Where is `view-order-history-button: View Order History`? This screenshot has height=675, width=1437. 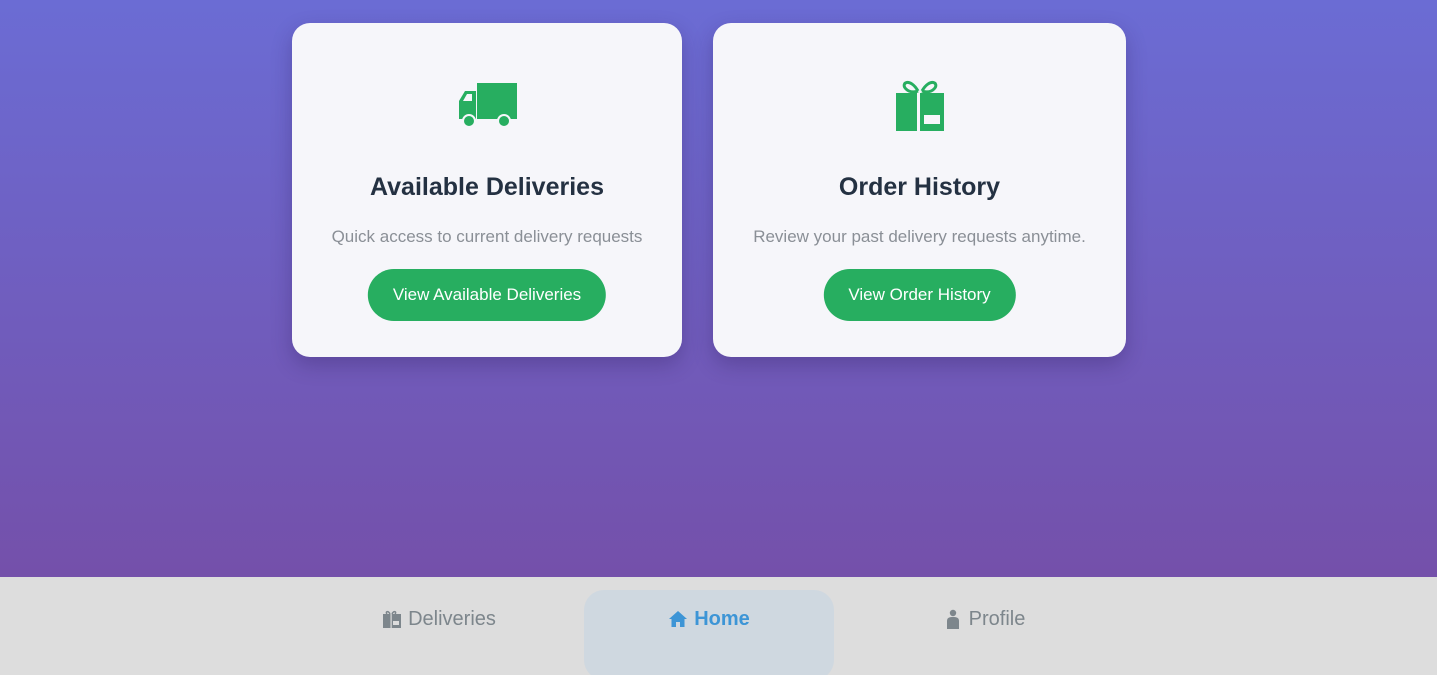
view-order-history-button: View Order History is located at coordinates (919, 295).